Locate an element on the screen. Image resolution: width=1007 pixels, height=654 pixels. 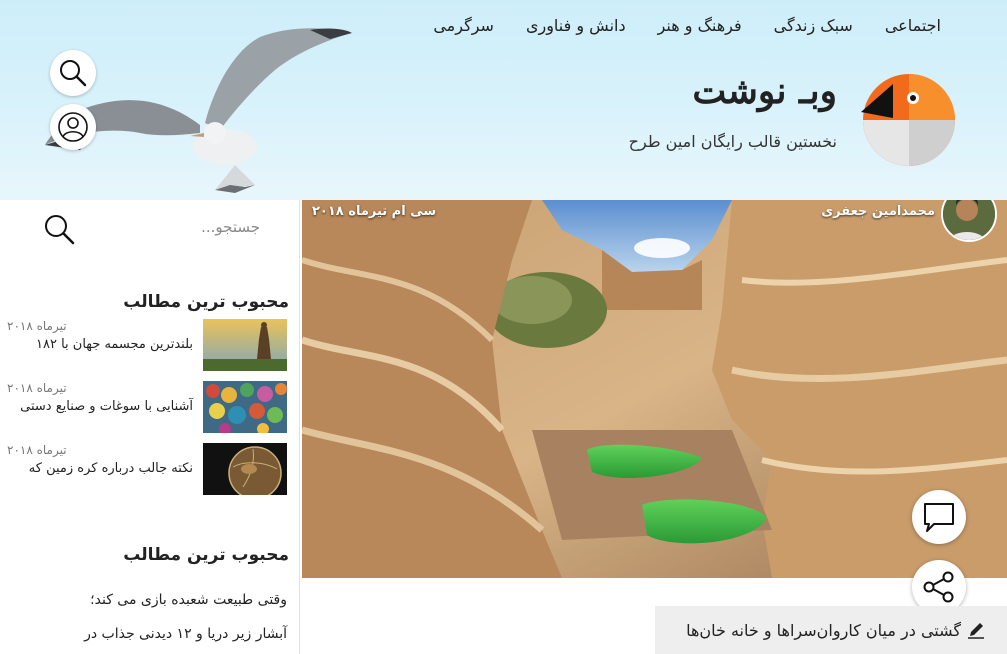
share-icon is located at coordinates (938, 587).